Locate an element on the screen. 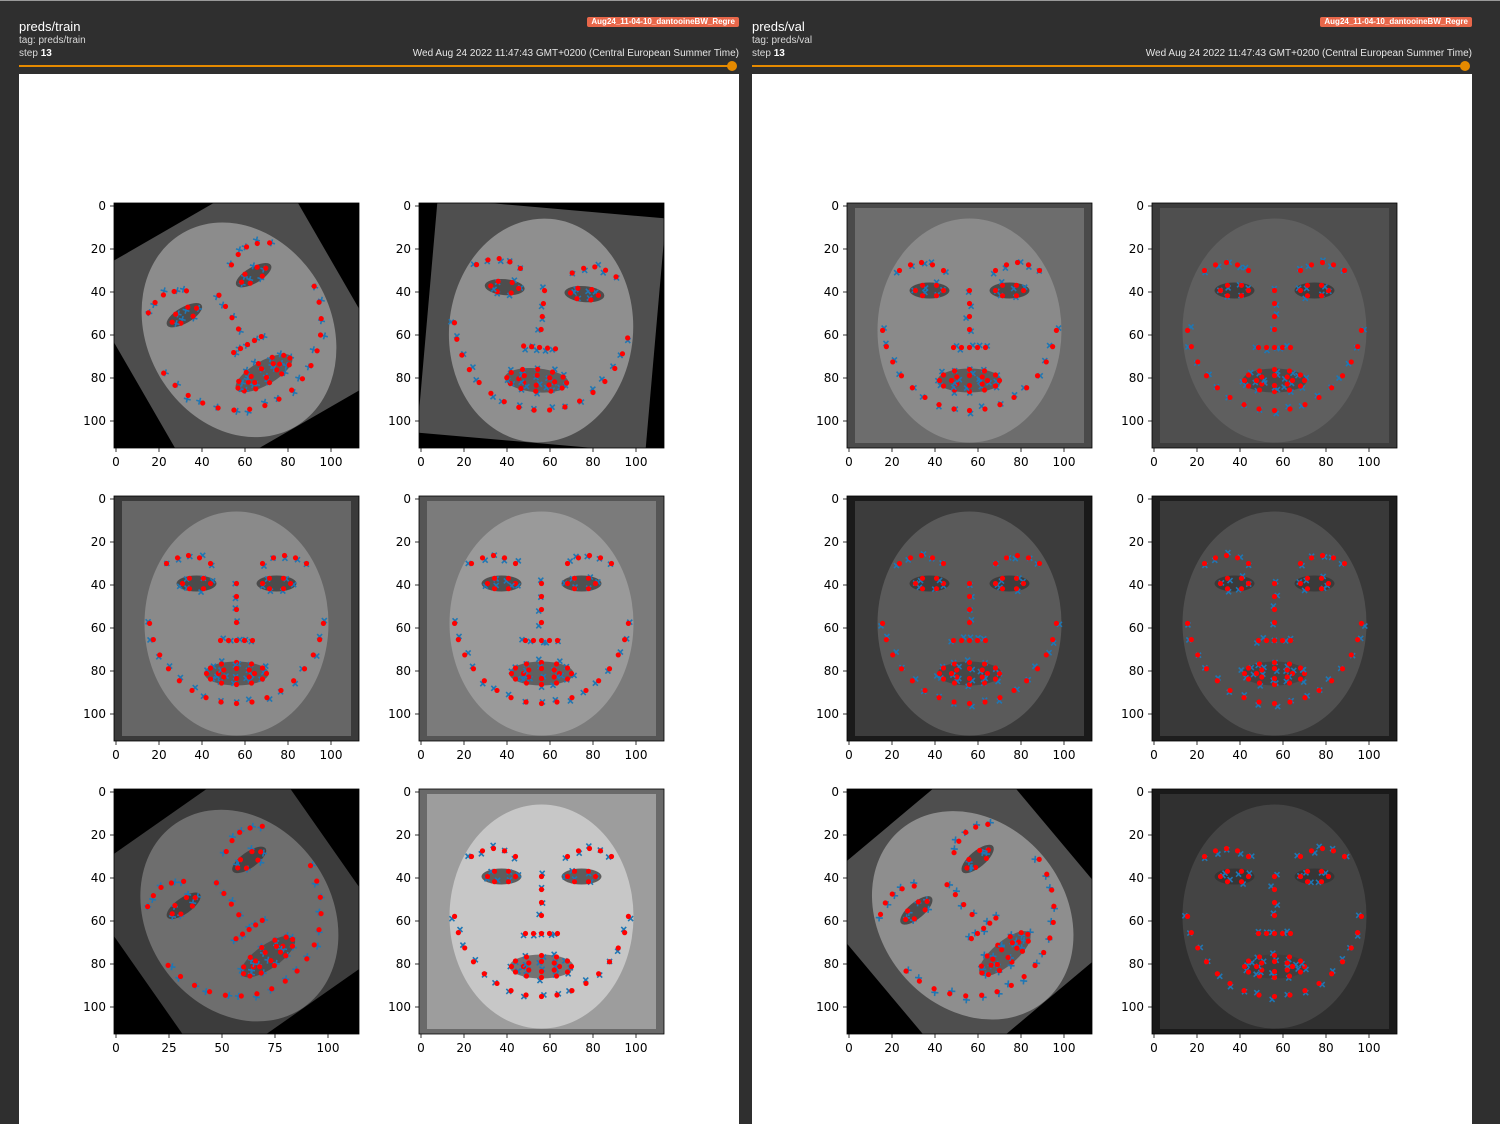 The image size is (1500, 1124). mouth is located at coordinates (969, 380).